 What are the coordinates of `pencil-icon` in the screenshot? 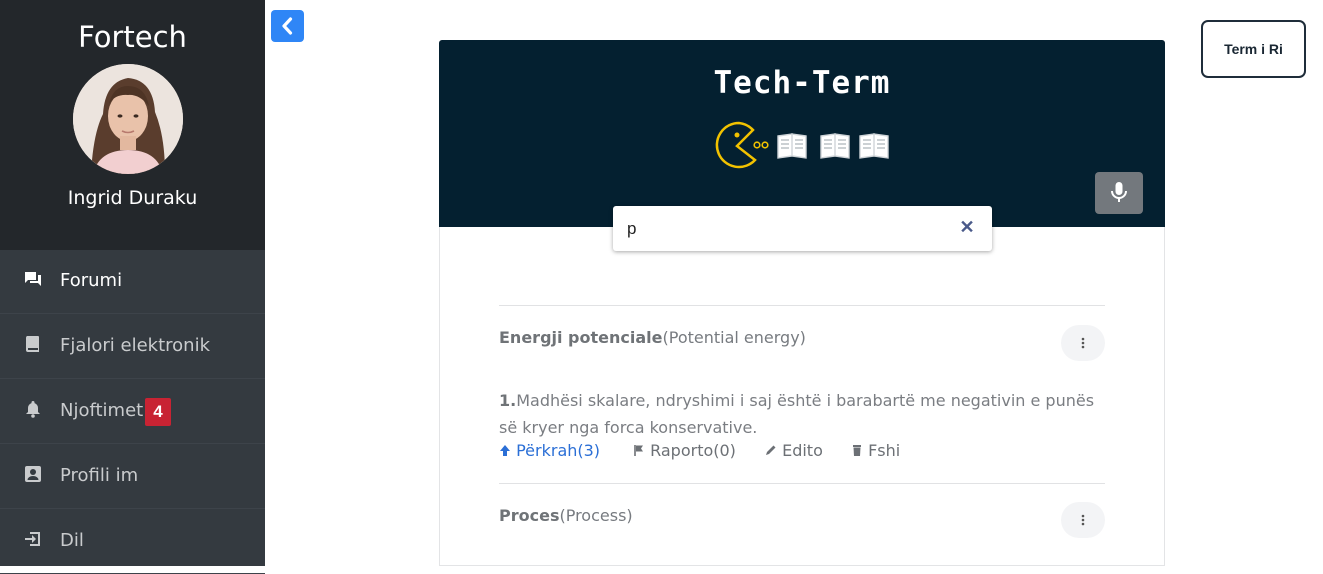 It's located at (771, 450).